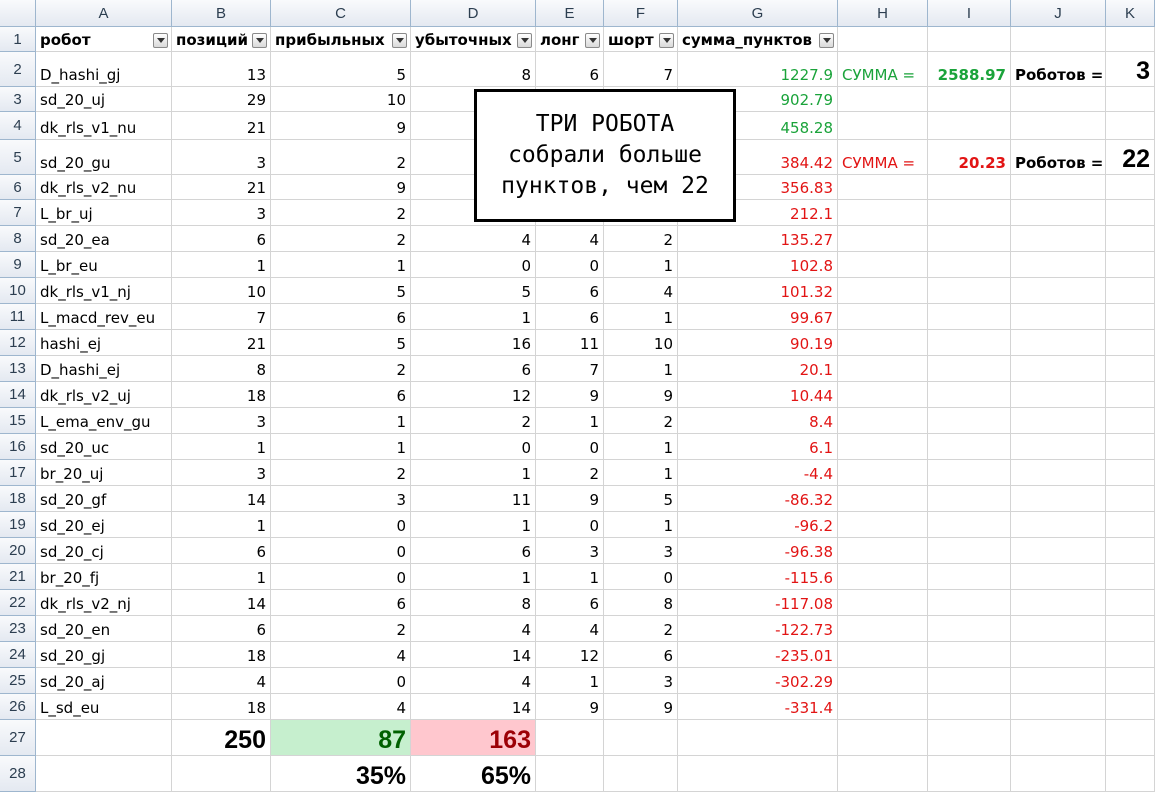 The image size is (1155, 792). Describe the element at coordinates (104, 39) in the screenshot. I see `table-header-cell: робот` at that location.